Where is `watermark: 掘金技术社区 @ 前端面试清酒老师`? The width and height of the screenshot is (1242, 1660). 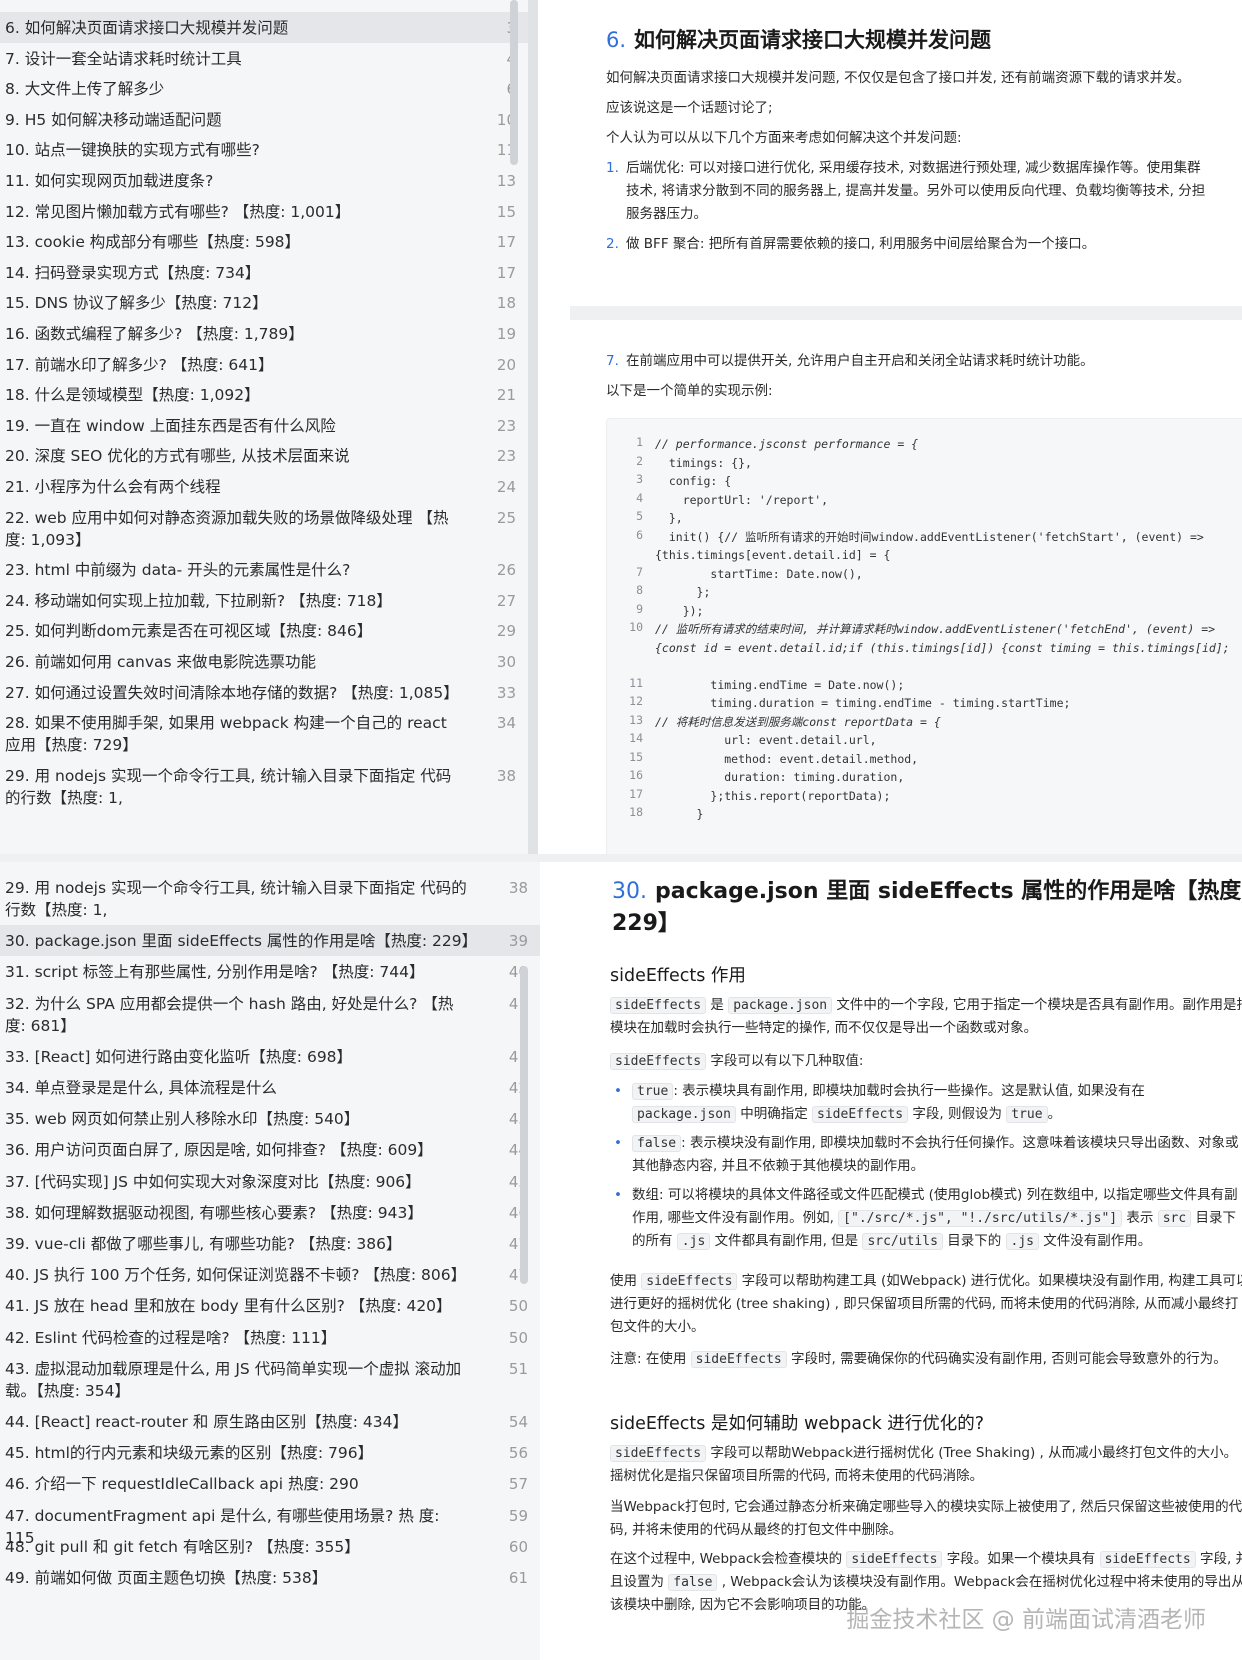 watermark: 掘金技术社区 @ 前端面试清酒老师 is located at coordinates (1026, 1620).